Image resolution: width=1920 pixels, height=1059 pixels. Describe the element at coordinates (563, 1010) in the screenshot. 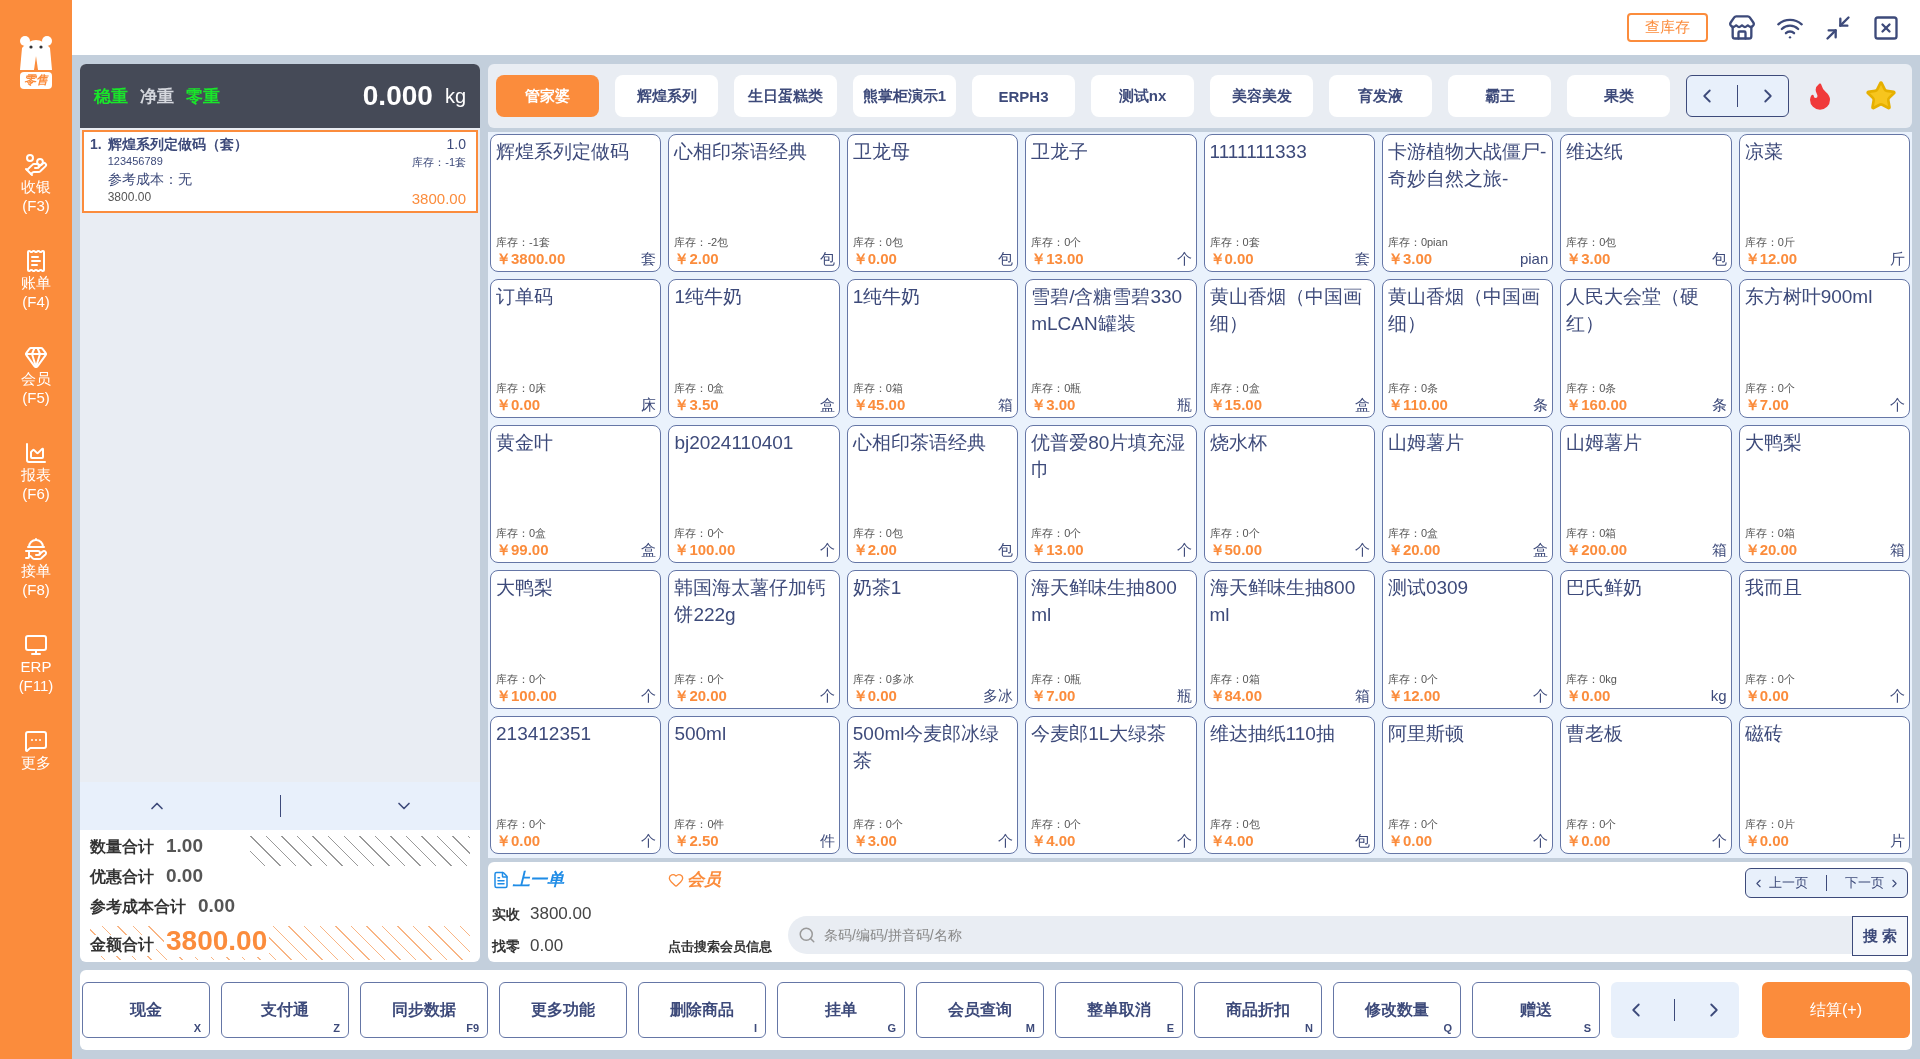

I see `action-button: 更多功能` at that location.